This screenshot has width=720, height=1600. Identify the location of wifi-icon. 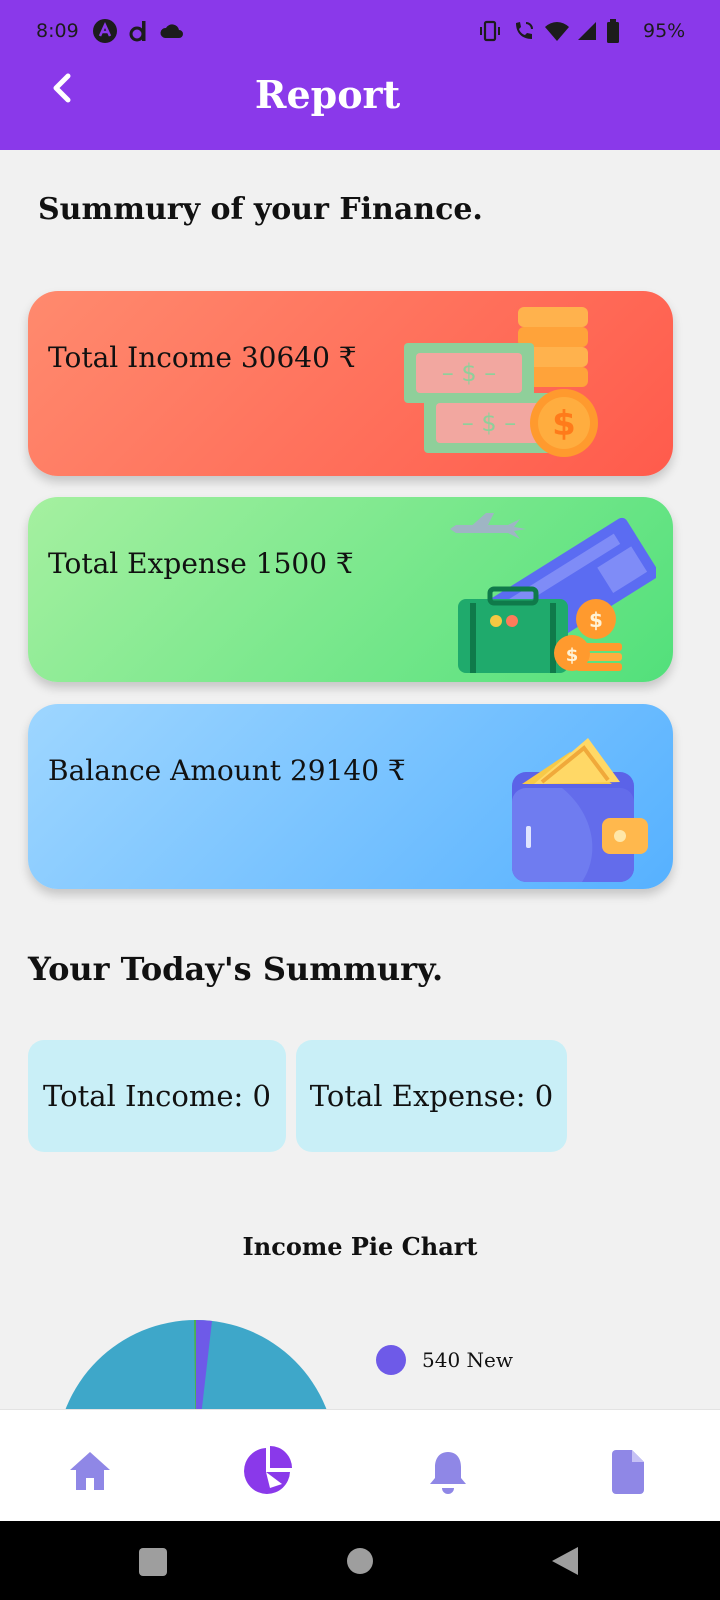
(557, 31).